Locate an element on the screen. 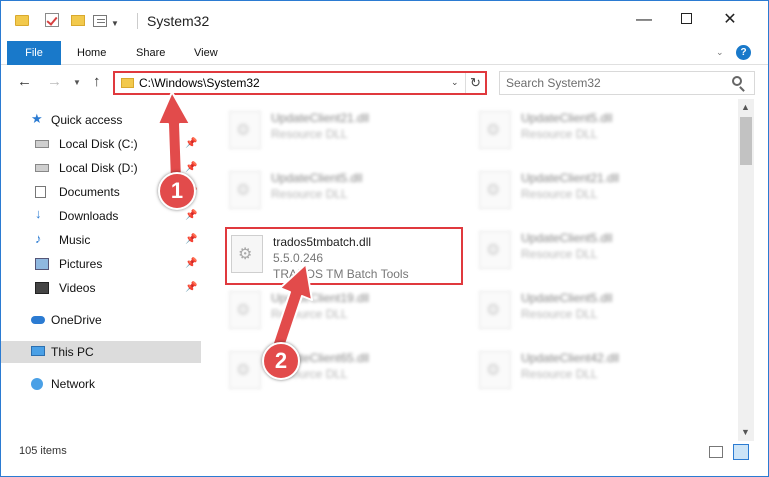  customize-toolbar-chevron-icon: ▼ is located at coordinates (115, 23).